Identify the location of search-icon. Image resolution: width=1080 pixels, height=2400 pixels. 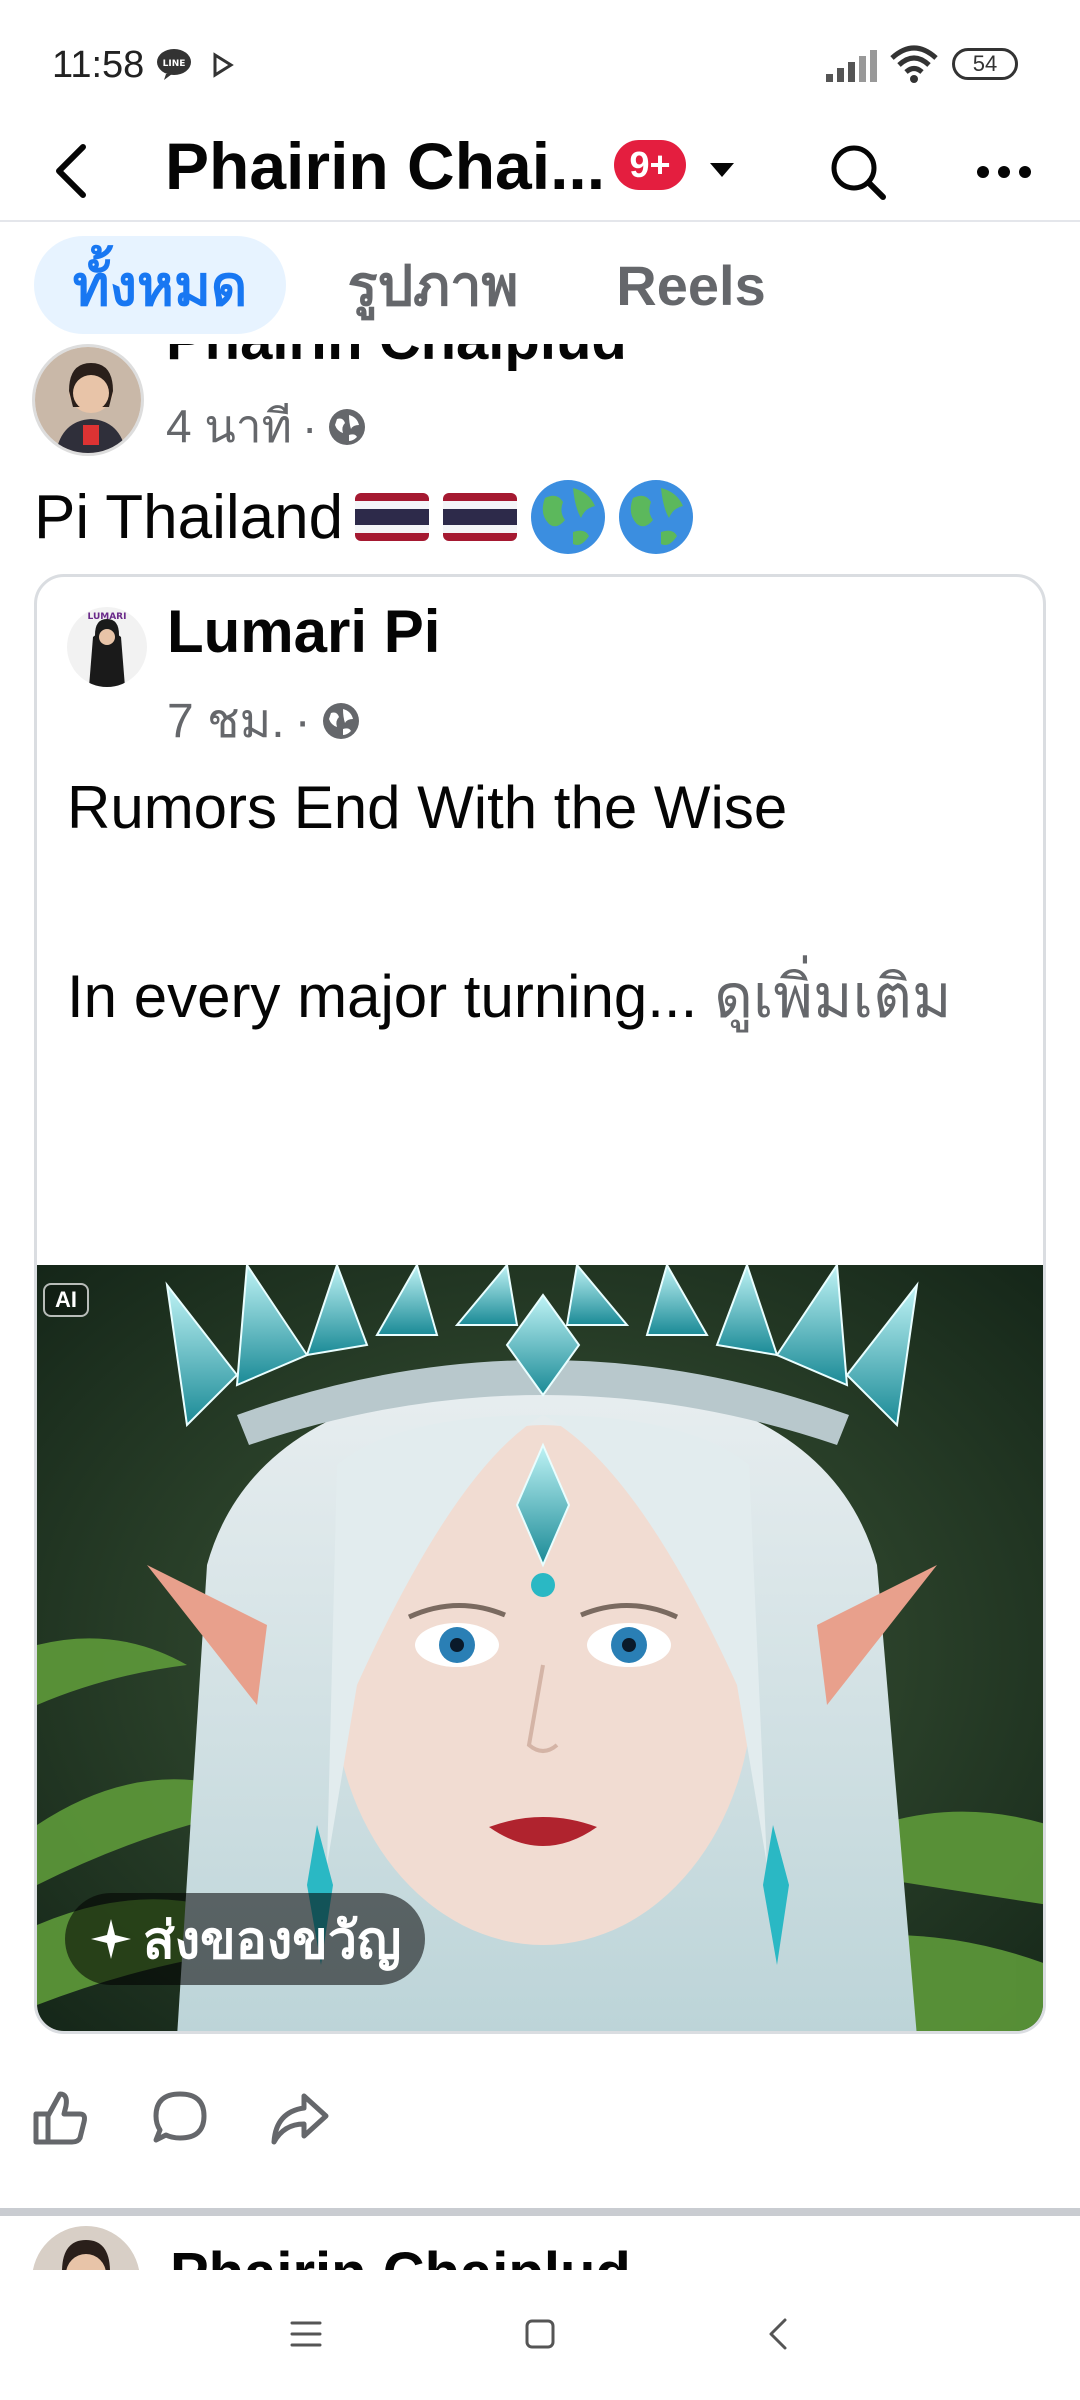
(858, 172).